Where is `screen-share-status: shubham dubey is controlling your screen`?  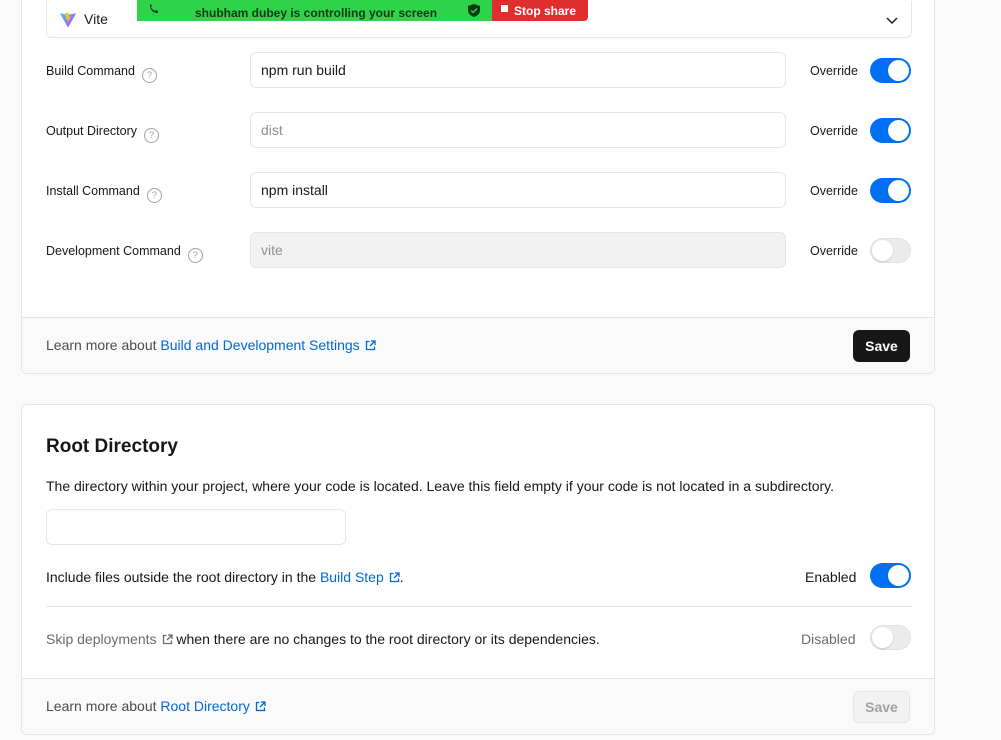 screen-share-status: shubham dubey is controlling your screen is located at coordinates (314, 10).